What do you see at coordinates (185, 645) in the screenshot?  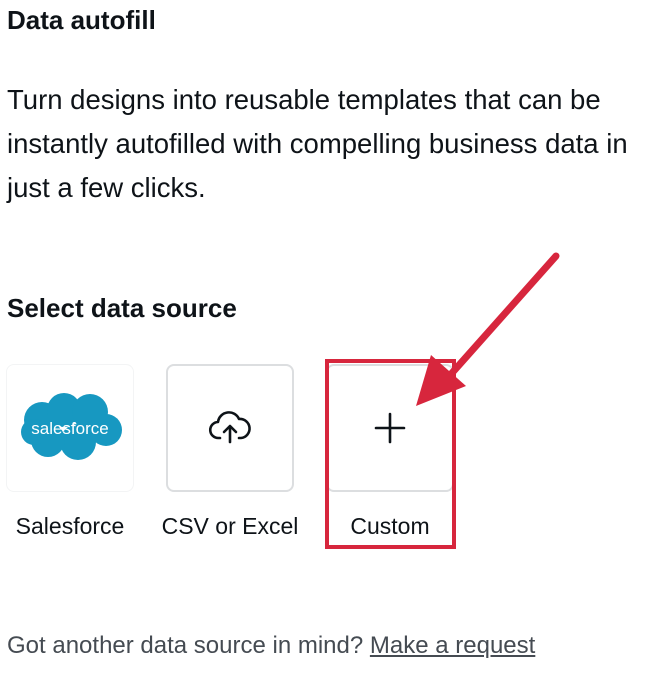 I see `footer-prompt: Got another data source in mind?` at bounding box center [185, 645].